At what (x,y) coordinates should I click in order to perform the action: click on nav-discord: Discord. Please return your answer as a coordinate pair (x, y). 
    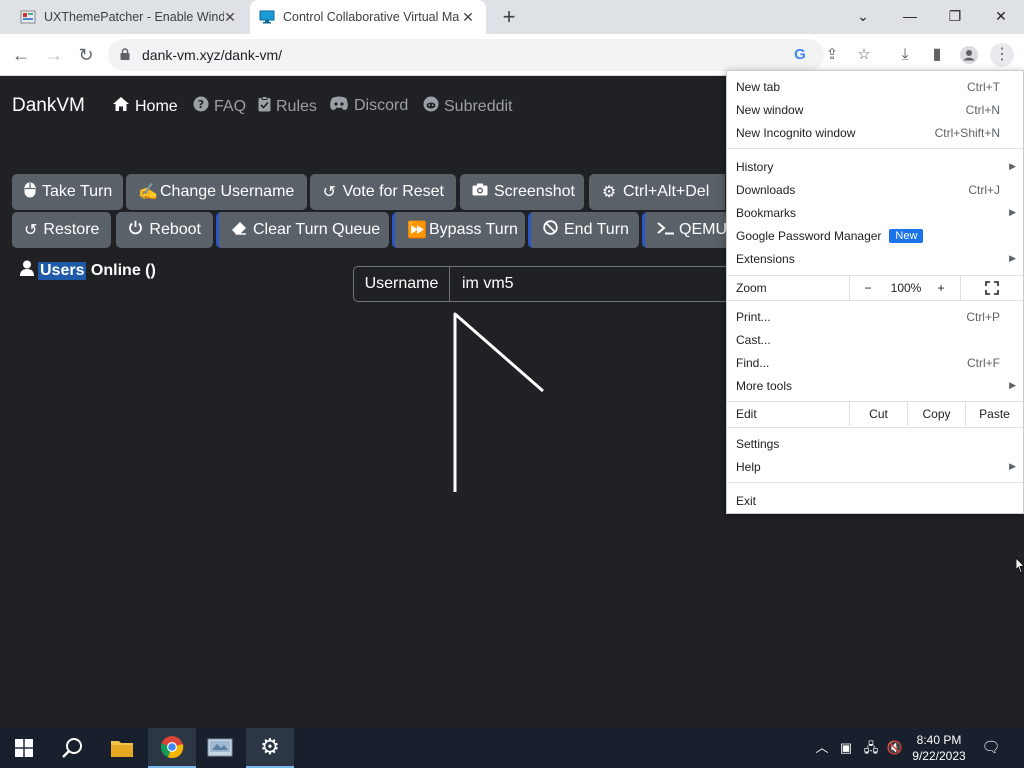
    Looking at the image, I should click on (368, 106).